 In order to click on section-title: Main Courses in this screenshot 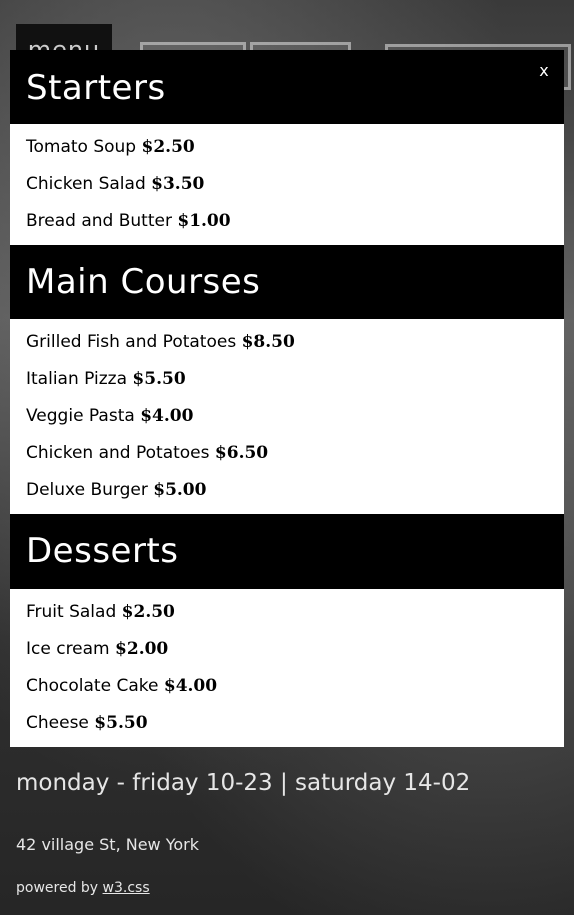, I will do `click(143, 282)`.